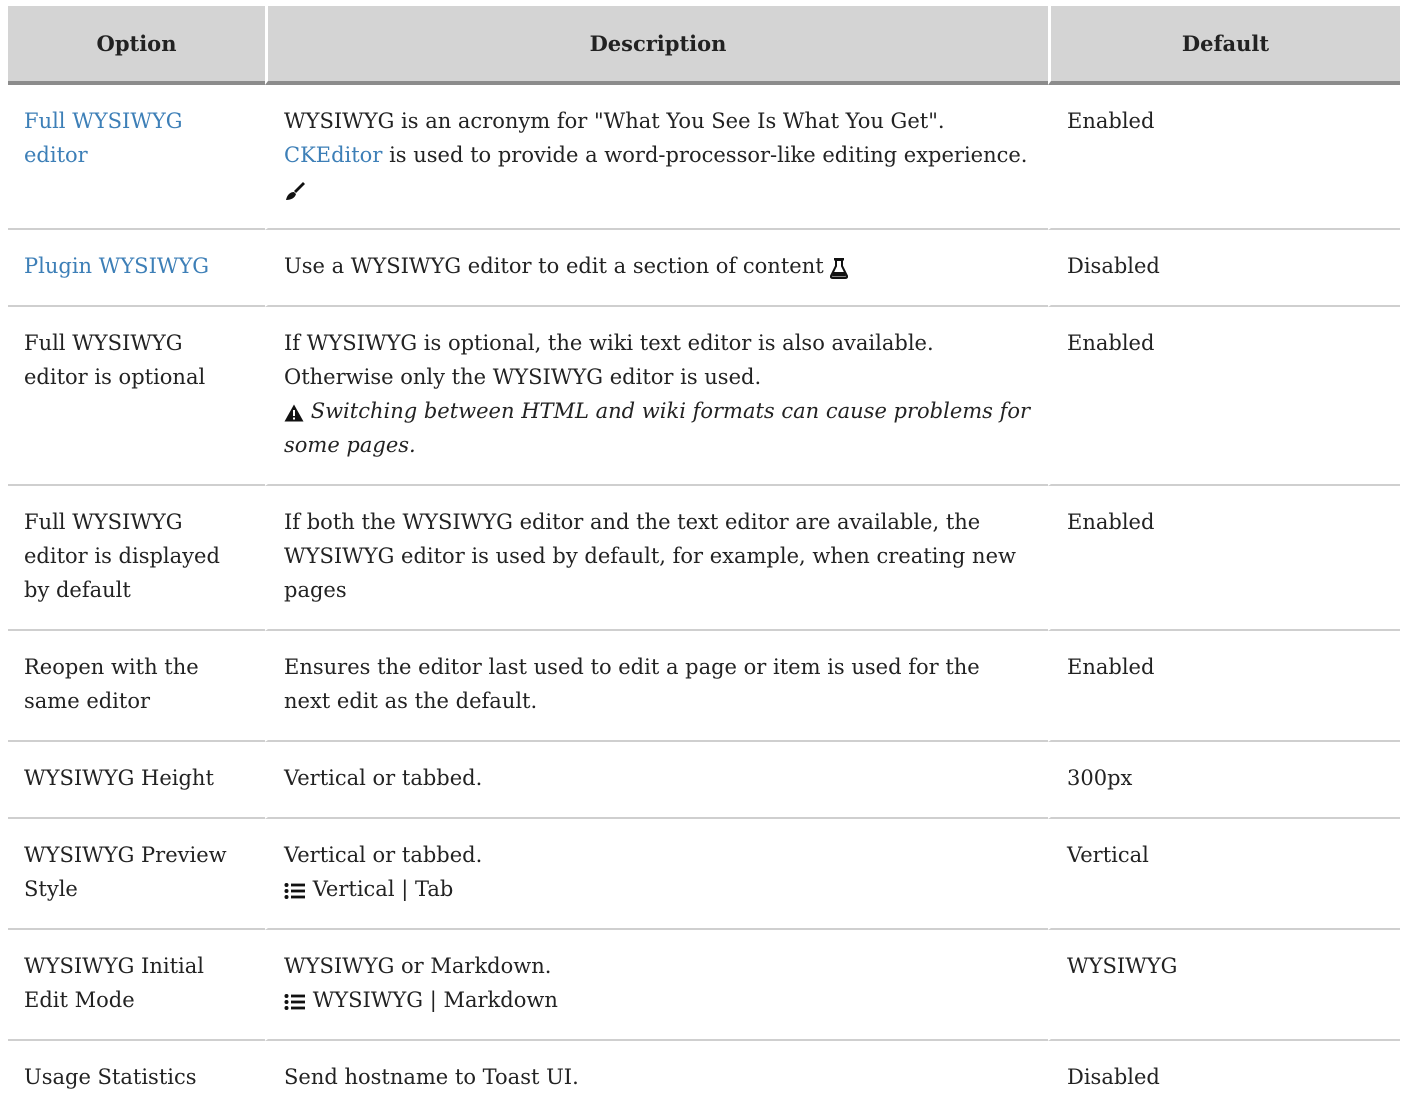  I want to click on description-cell: WYSIWYG or Markdown. WYSIWYG | Markdown, so click(656, 985).